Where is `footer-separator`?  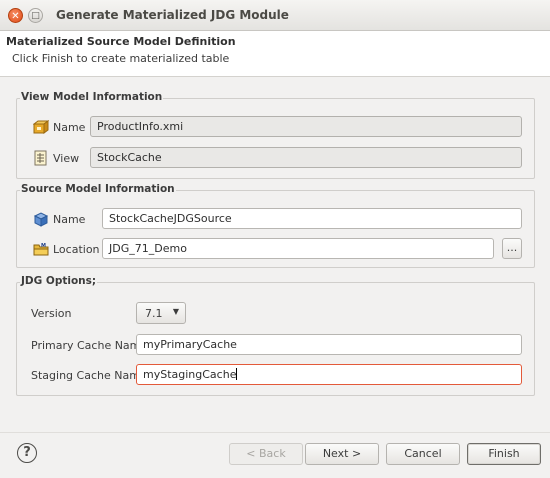
footer-separator is located at coordinates (275, 432).